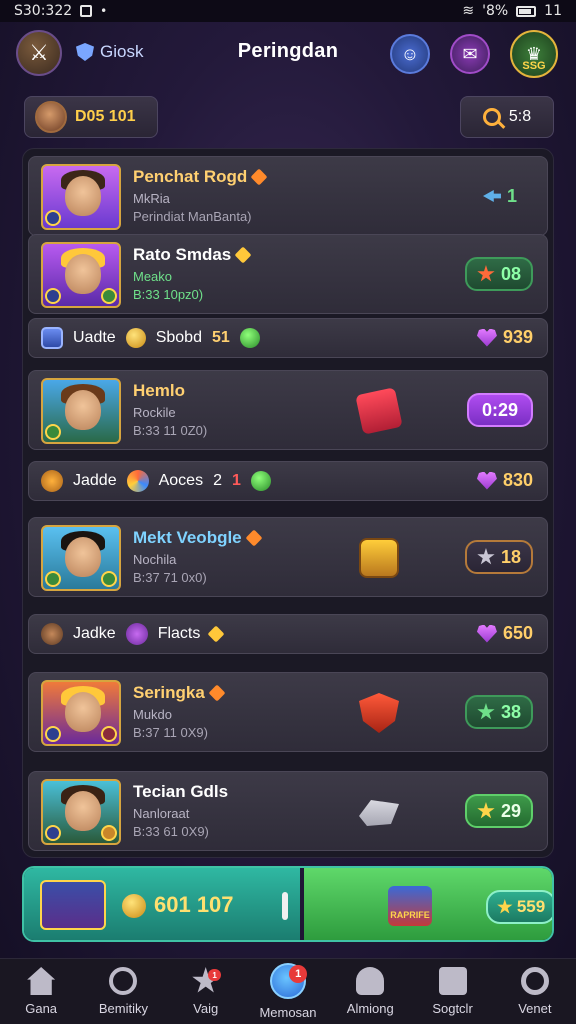 This screenshot has width=576, height=1024. Describe the element at coordinates (510, 810) in the screenshot. I see `score-text: 29` at that location.